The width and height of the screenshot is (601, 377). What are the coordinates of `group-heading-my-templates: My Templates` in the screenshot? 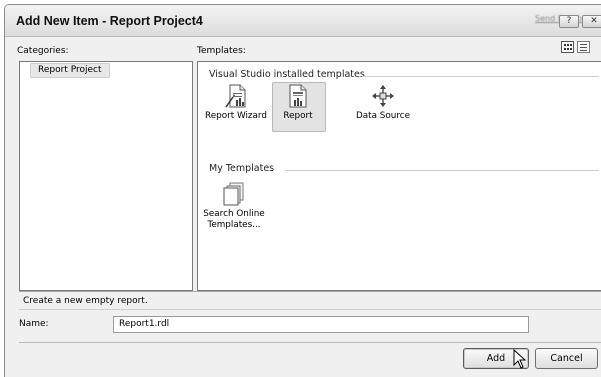 It's located at (242, 168).